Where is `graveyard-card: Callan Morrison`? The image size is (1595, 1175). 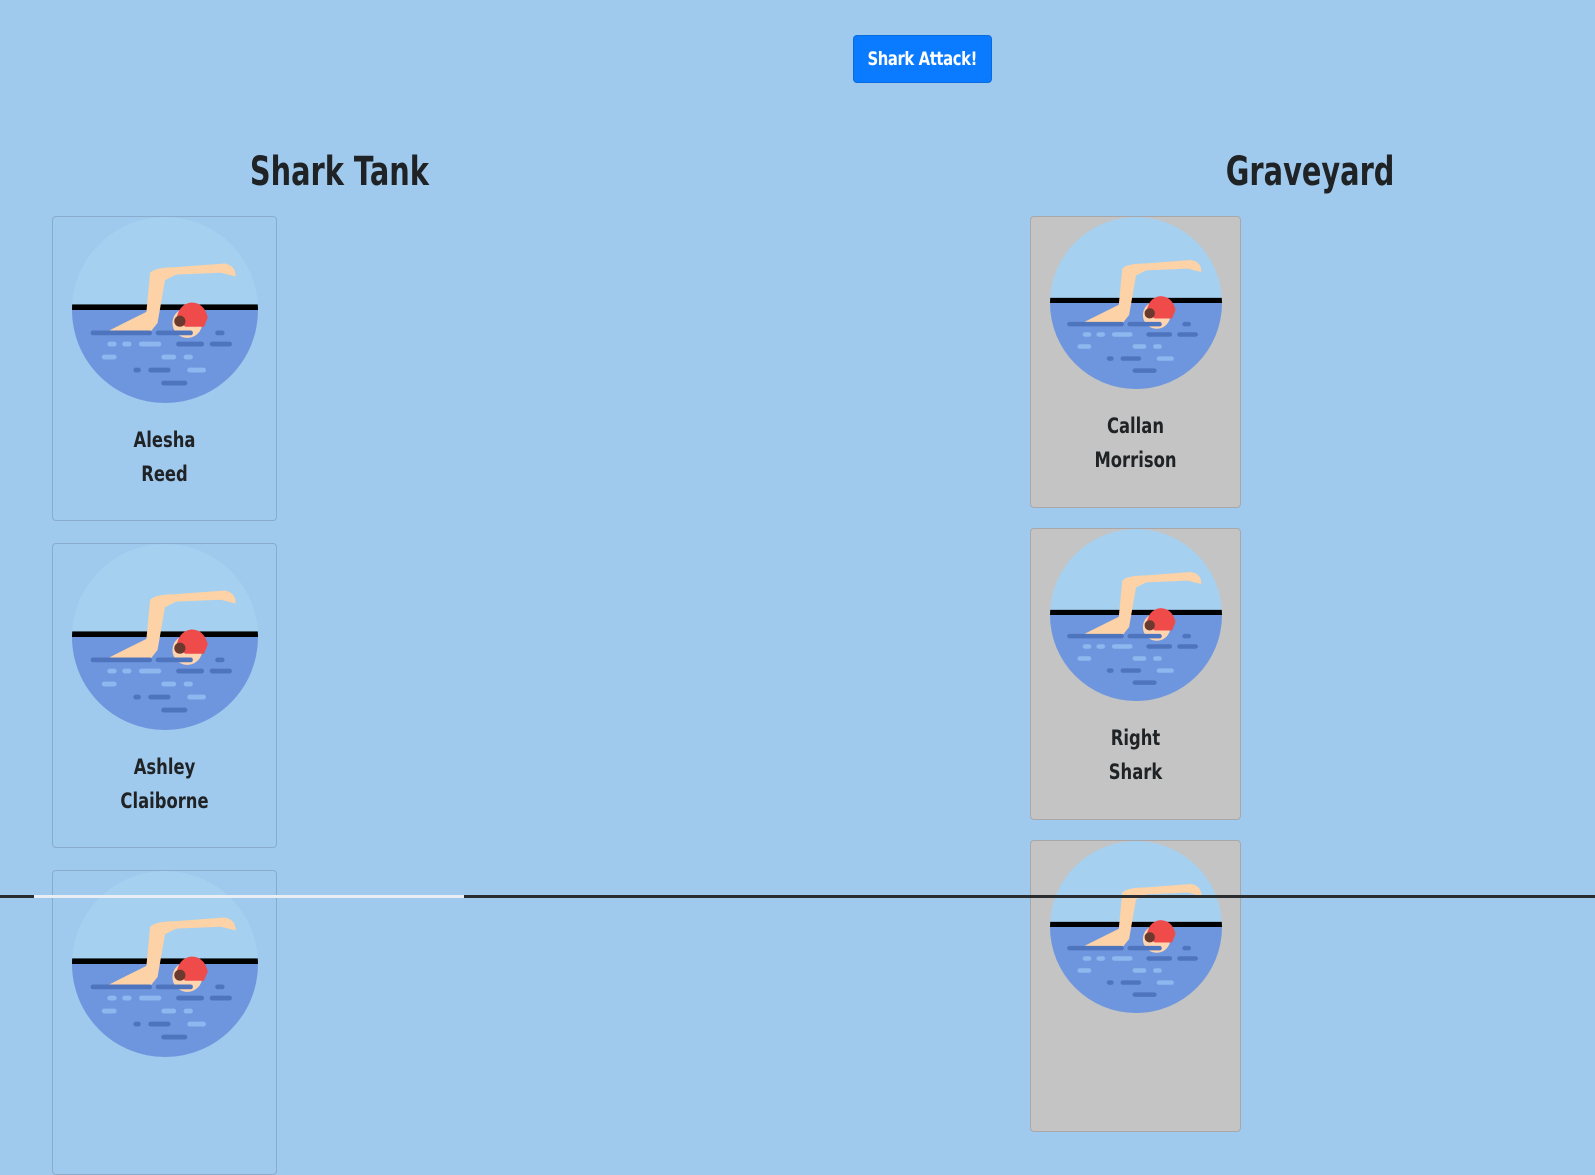 graveyard-card: Callan Morrison is located at coordinates (1135, 362).